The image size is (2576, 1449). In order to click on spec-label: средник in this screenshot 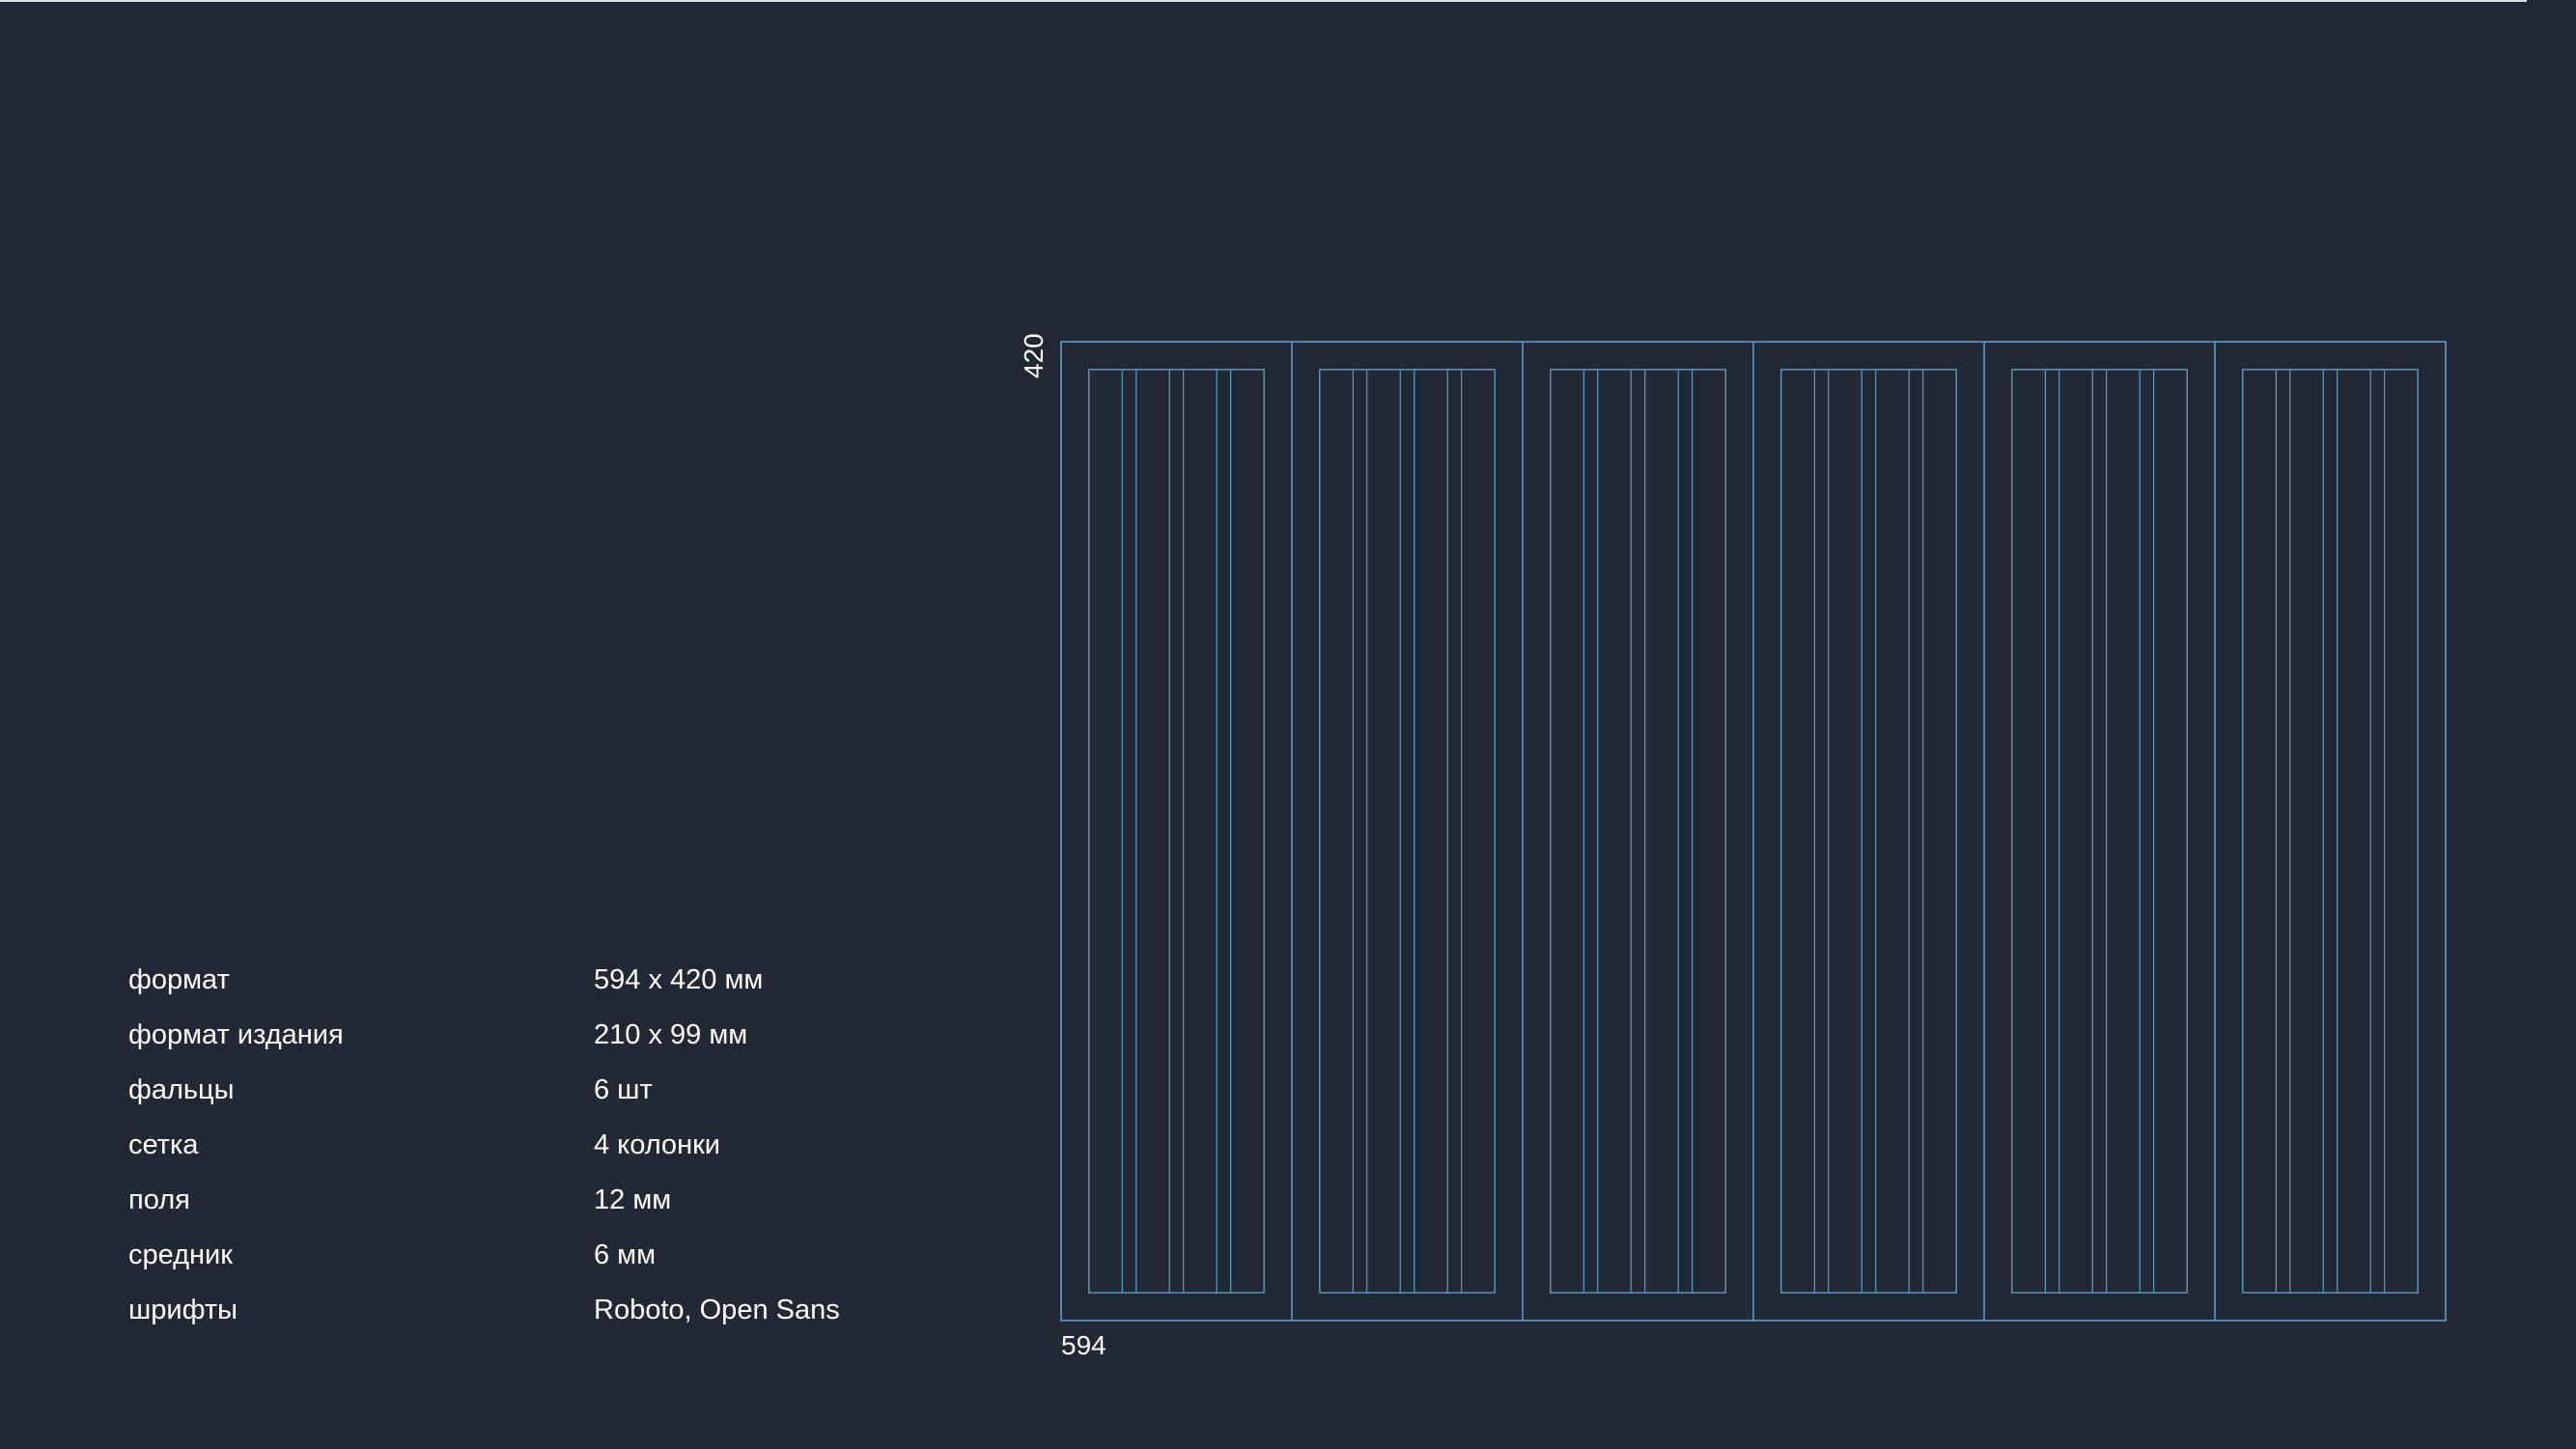, I will do `click(181, 1255)`.